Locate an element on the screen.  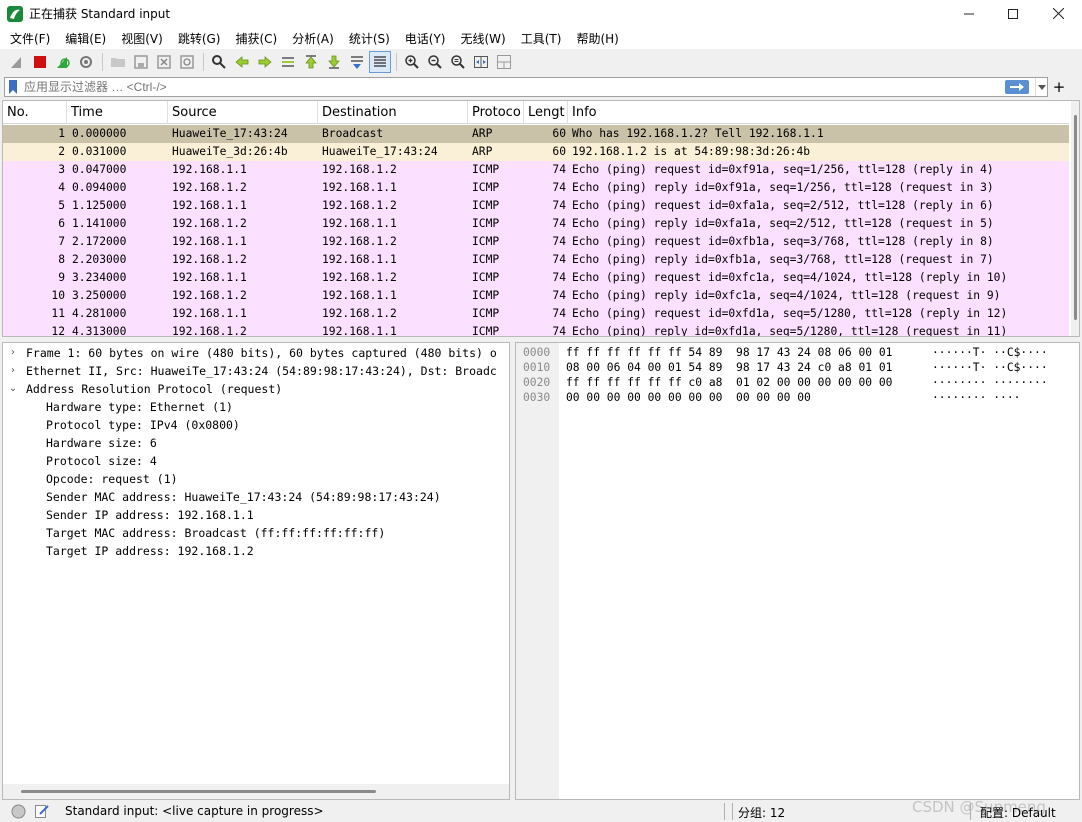
resize-columns-button is located at coordinates (481, 62).